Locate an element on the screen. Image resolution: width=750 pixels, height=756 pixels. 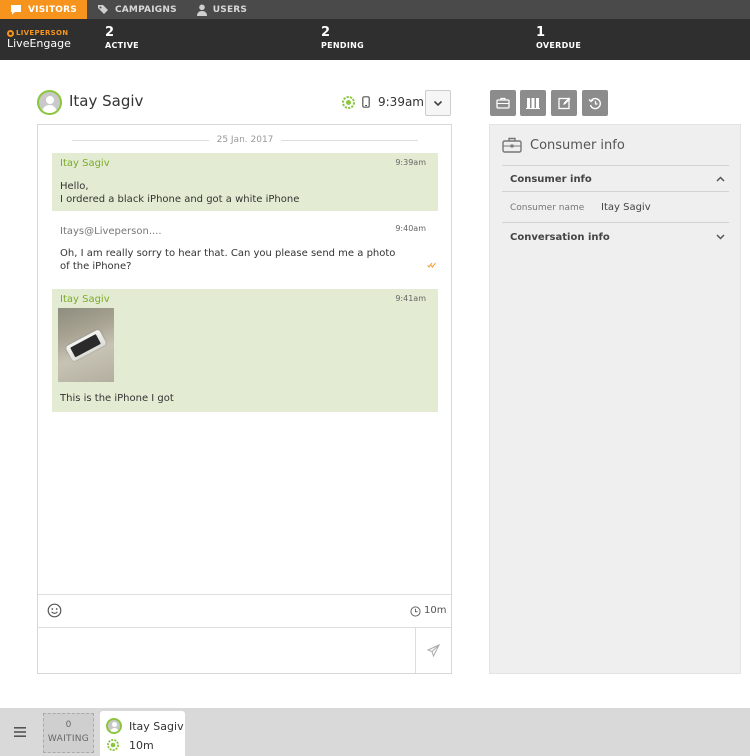
date-separator: 25 Jan. 2017 is located at coordinates (245, 140).